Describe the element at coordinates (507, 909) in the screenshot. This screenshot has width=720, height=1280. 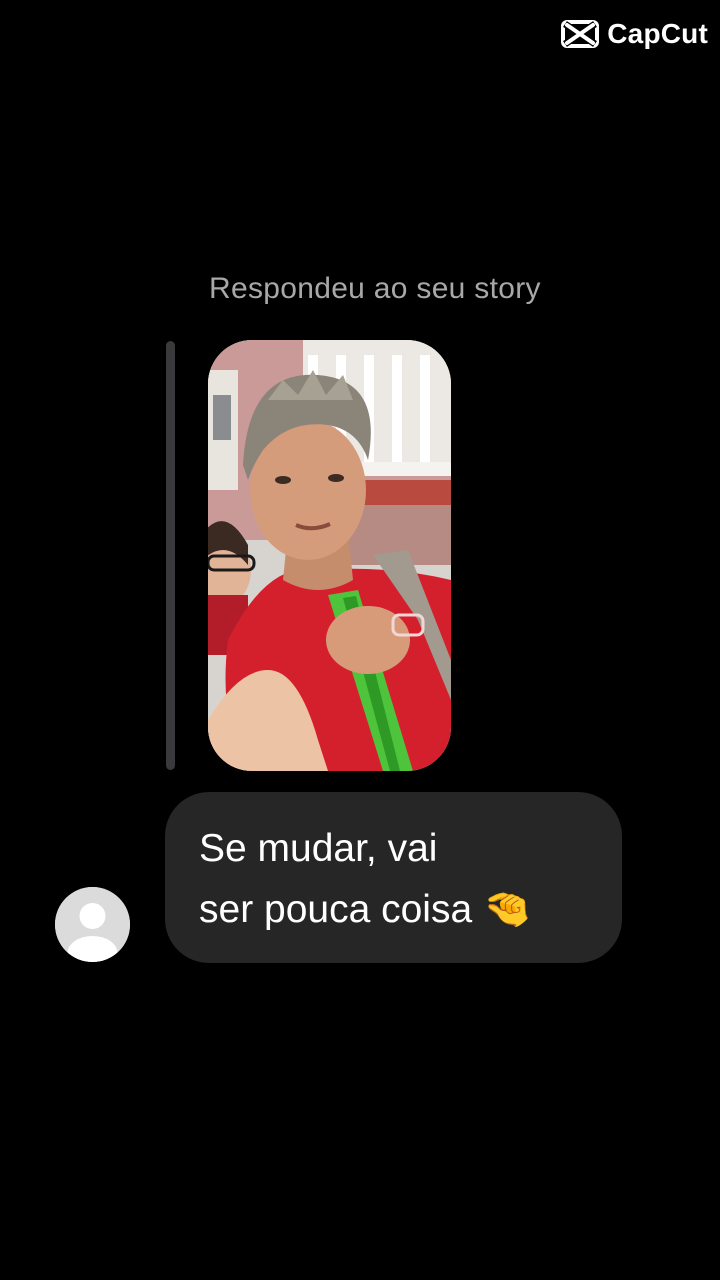
I see `pinching-hand-emoji: 🤏` at that location.